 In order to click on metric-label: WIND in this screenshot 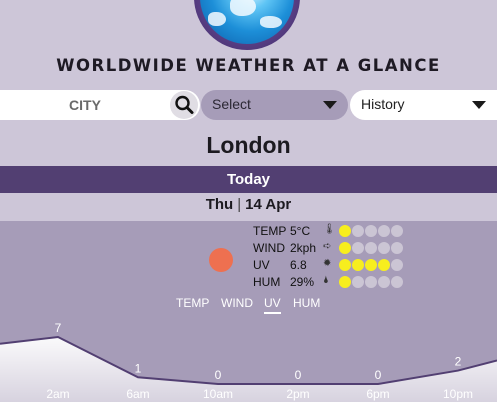, I will do `click(269, 248)`.